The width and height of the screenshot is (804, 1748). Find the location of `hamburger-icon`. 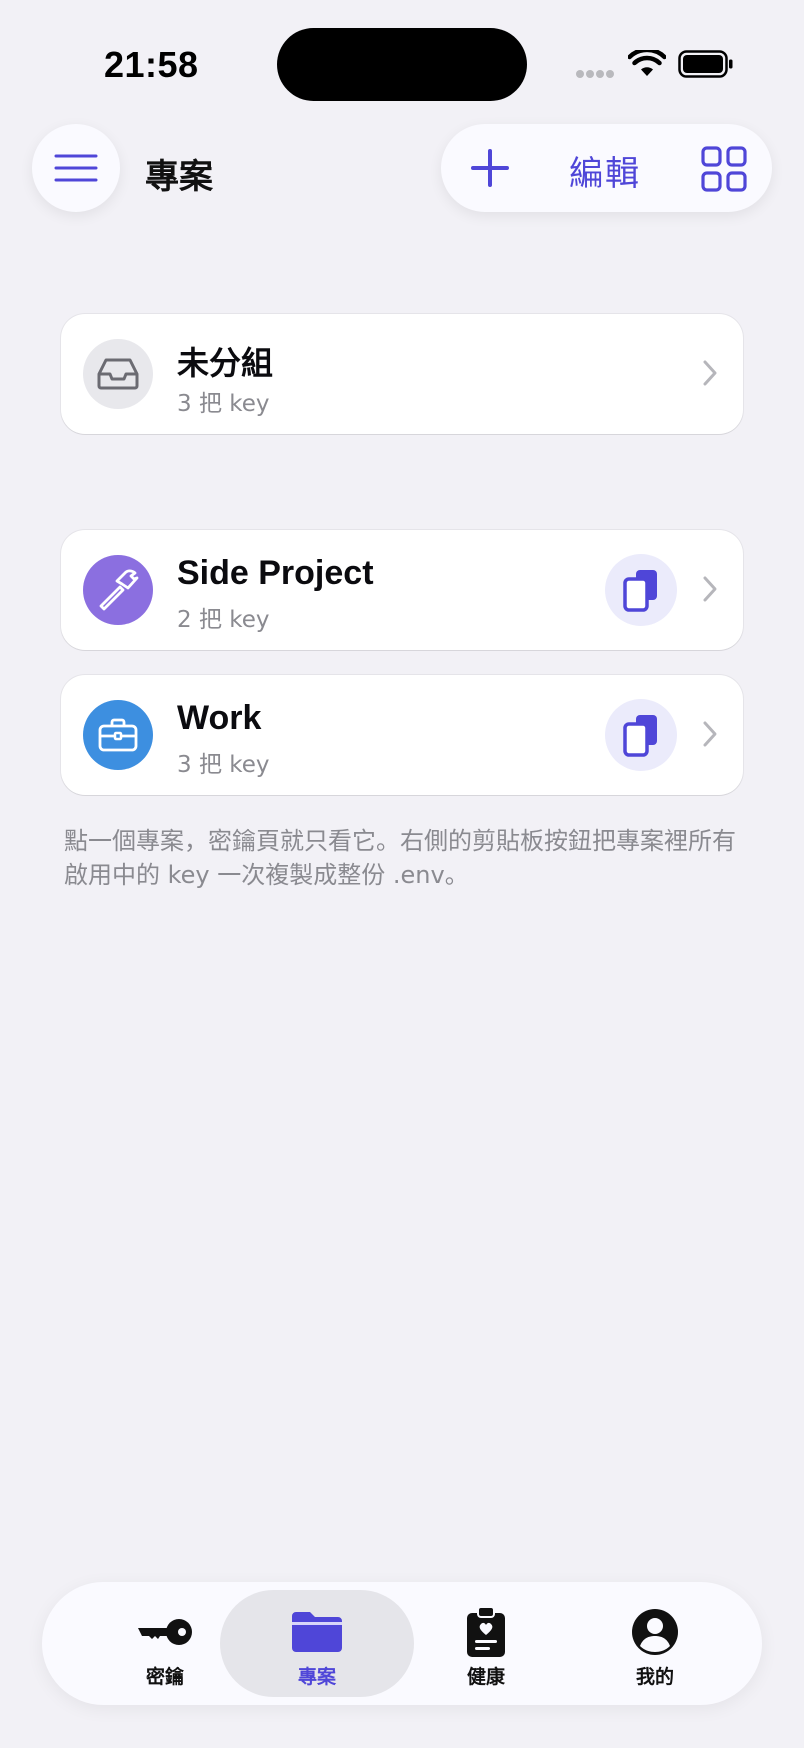

hamburger-icon is located at coordinates (76, 168).